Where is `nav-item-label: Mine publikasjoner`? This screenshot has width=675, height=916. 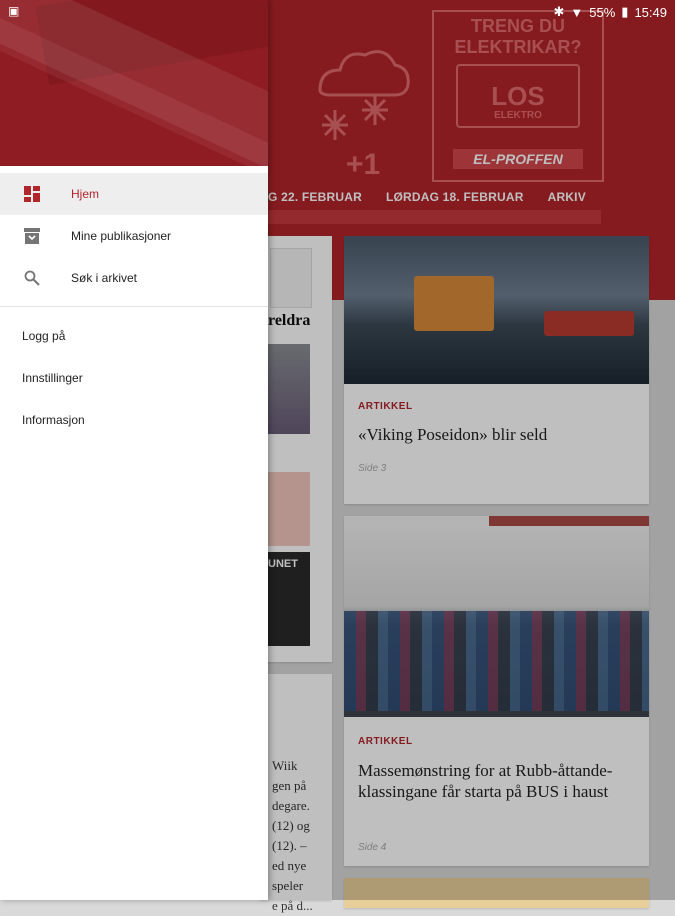 nav-item-label: Mine publikasjoner is located at coordinates (121, 236).